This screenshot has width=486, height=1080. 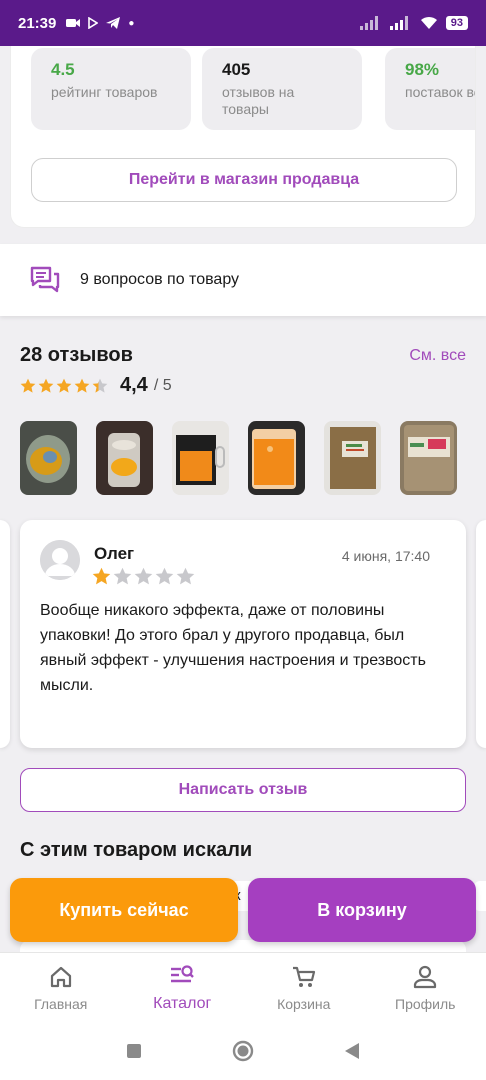 I want to click on seller-stat-rating: 4.5 рейтинг товаров, so click(x=111, y=89).